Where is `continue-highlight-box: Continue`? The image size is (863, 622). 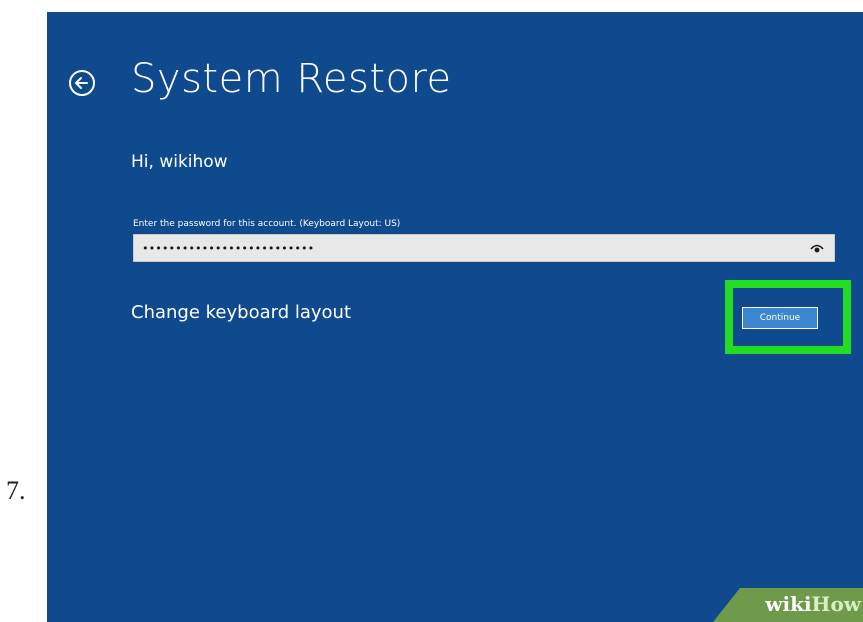 continue-highlight-box: Continue is located at coordinates (788, 317).